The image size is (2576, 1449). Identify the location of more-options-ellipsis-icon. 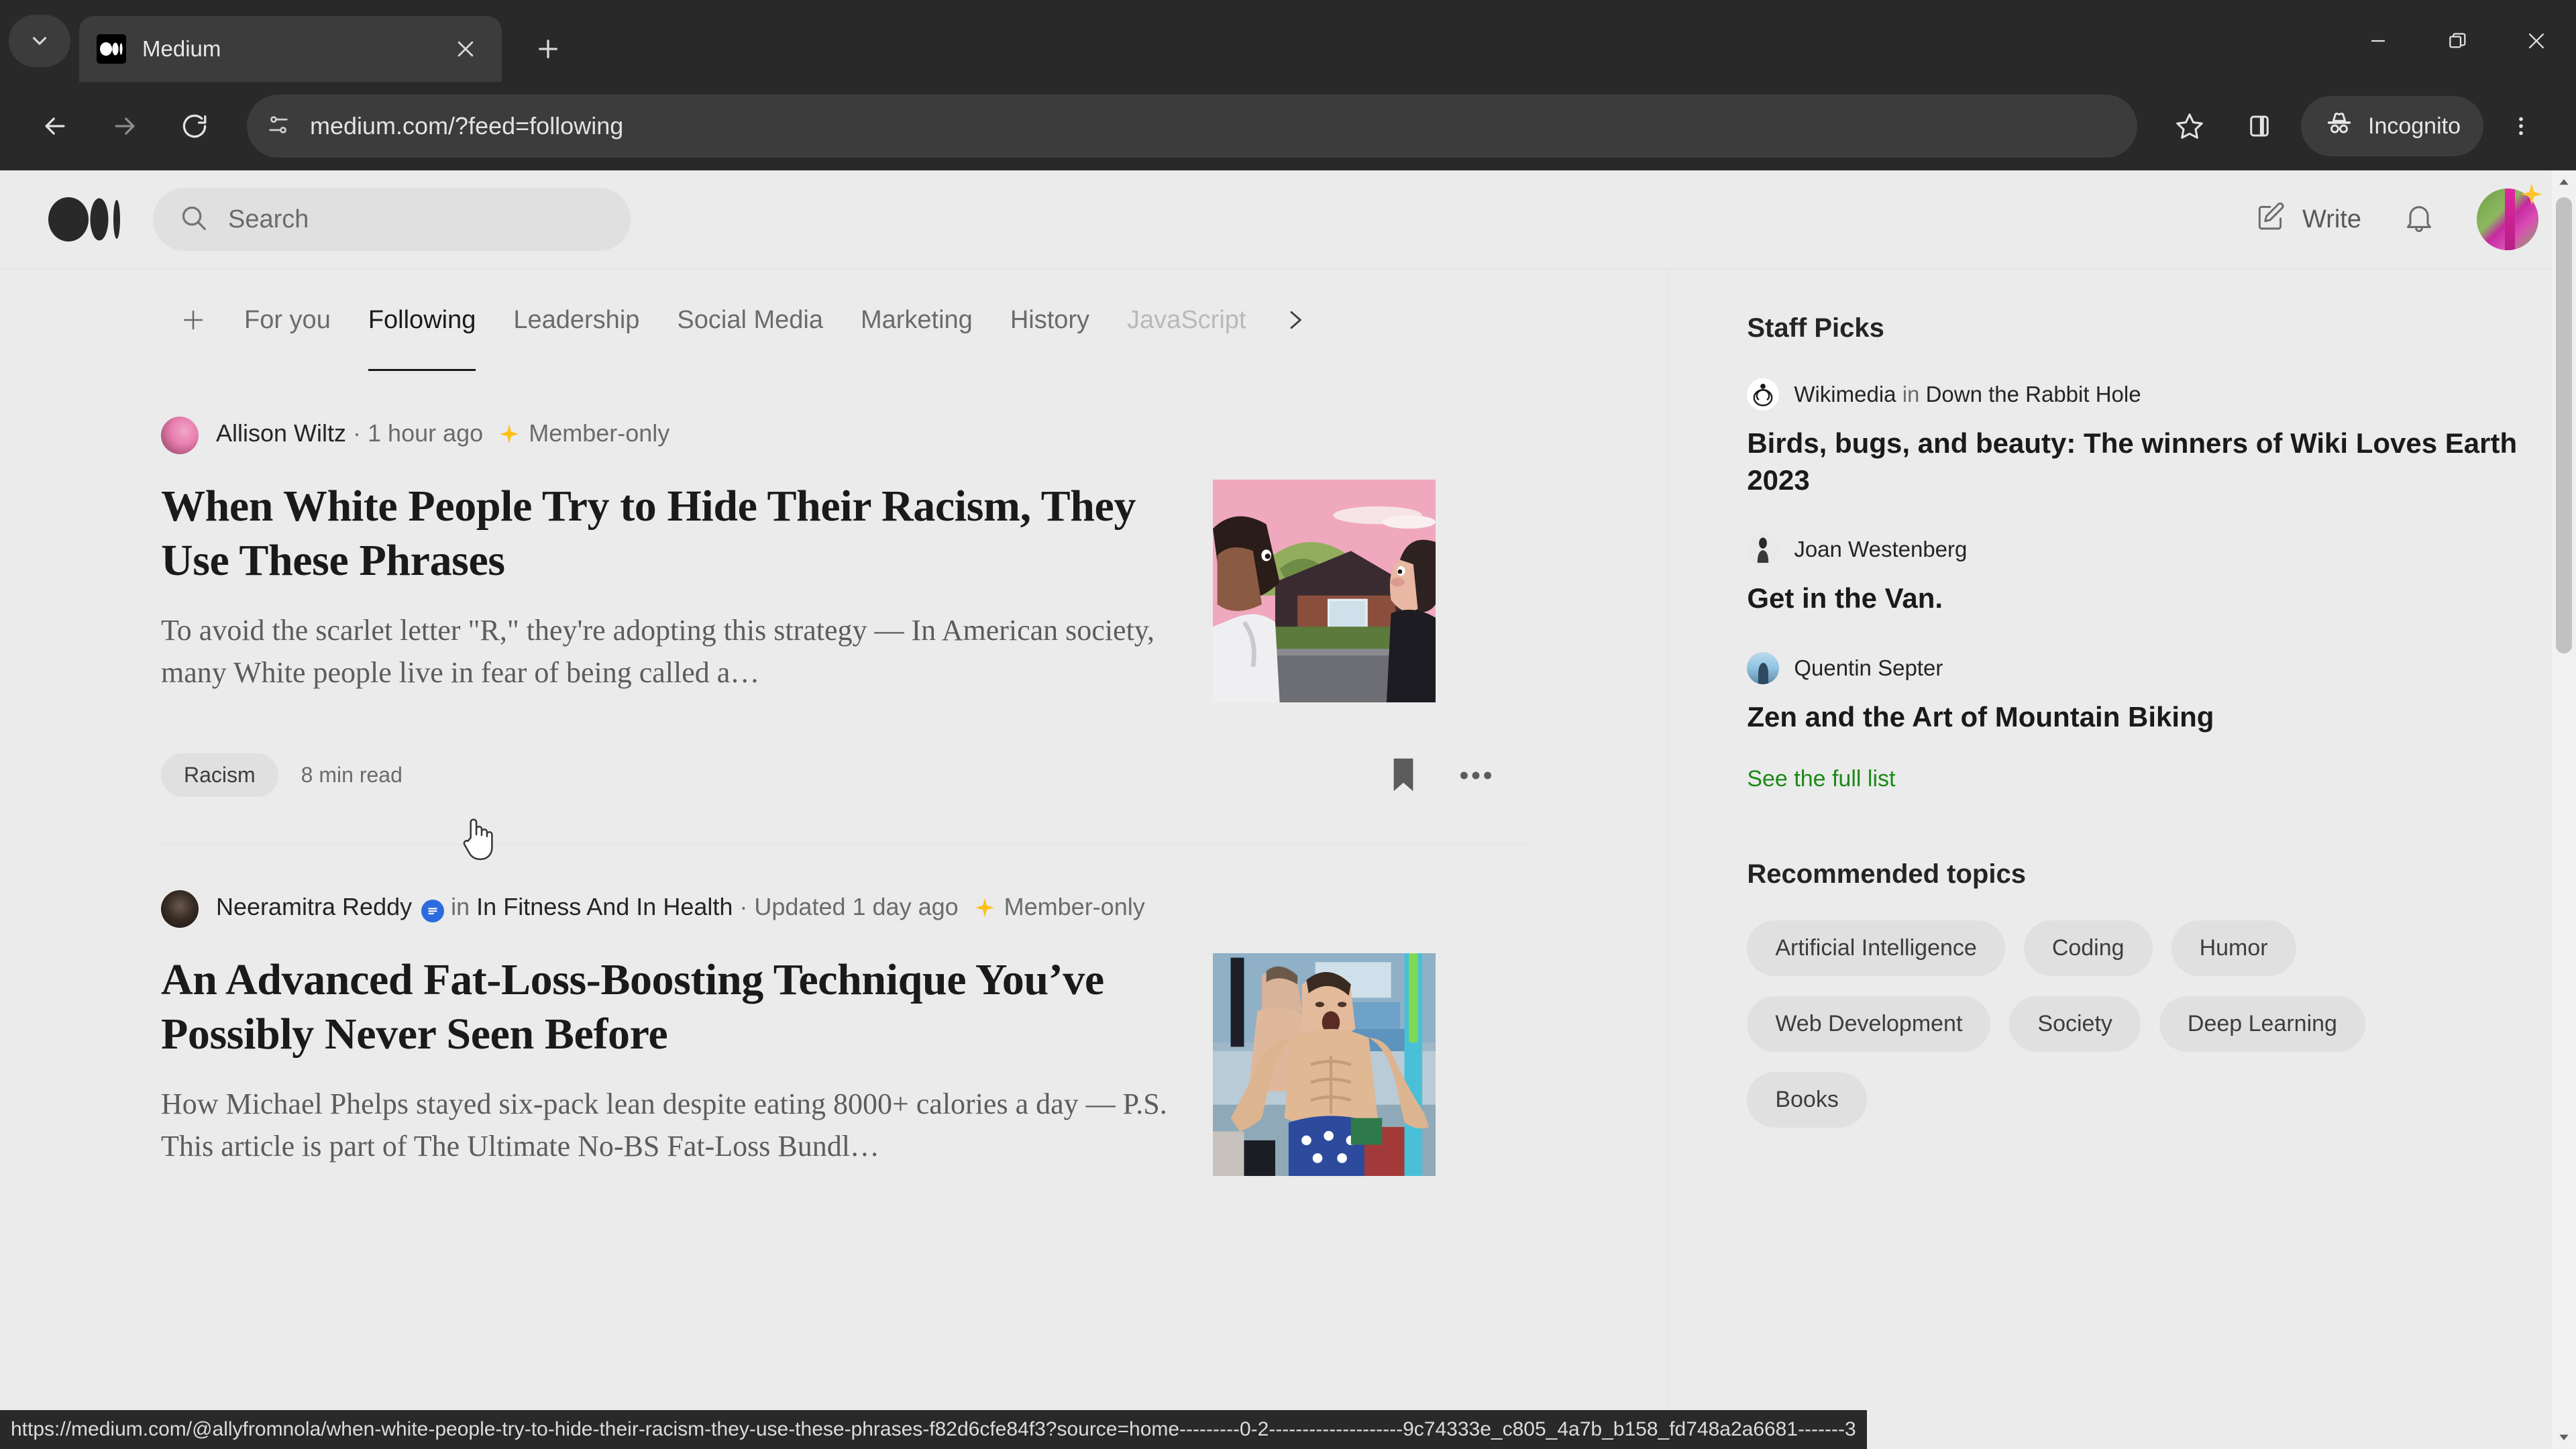
(1476, 775).